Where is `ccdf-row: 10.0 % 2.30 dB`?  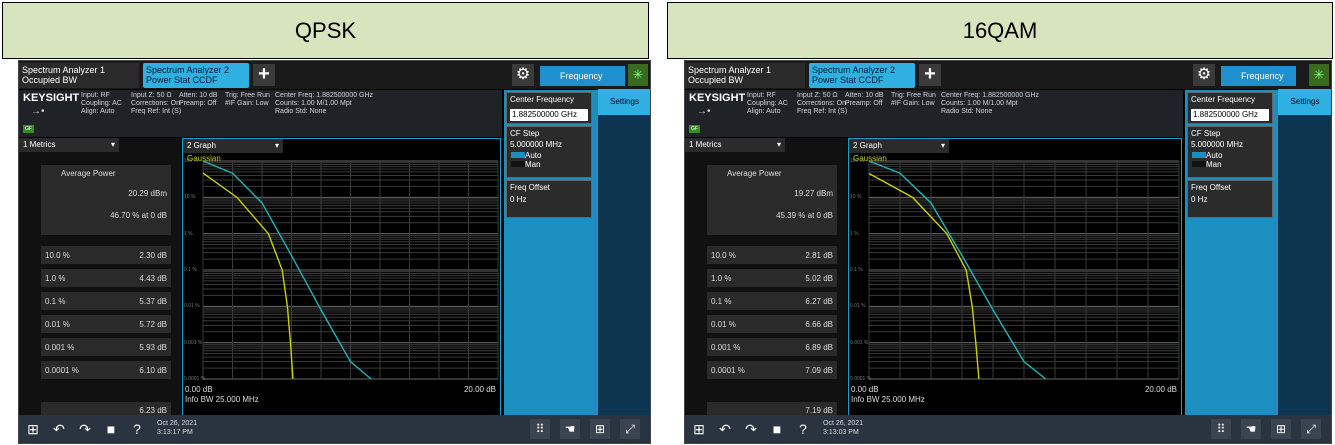
ccdf-row: 10.0 % 2.30 dB is located at coordinates (106, 255).